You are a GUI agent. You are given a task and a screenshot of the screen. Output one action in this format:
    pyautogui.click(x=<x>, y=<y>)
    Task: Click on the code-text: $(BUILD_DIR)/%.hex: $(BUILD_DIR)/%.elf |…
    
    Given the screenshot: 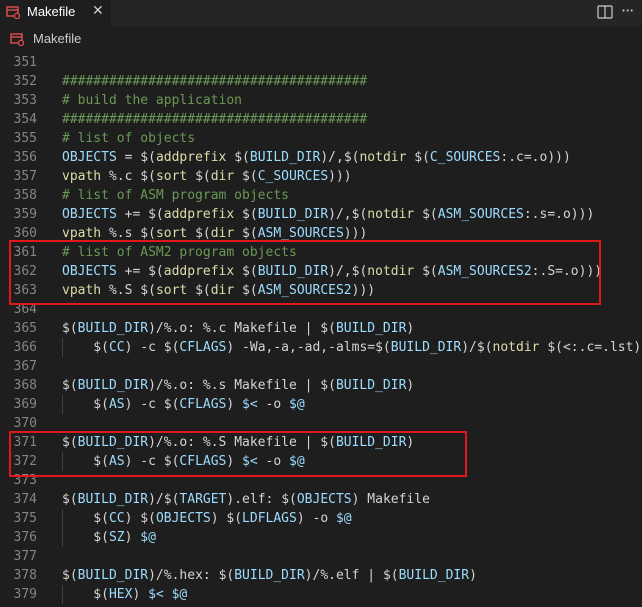 What is the action you would take?
    pyautogui.click(x=269, y=575)
    